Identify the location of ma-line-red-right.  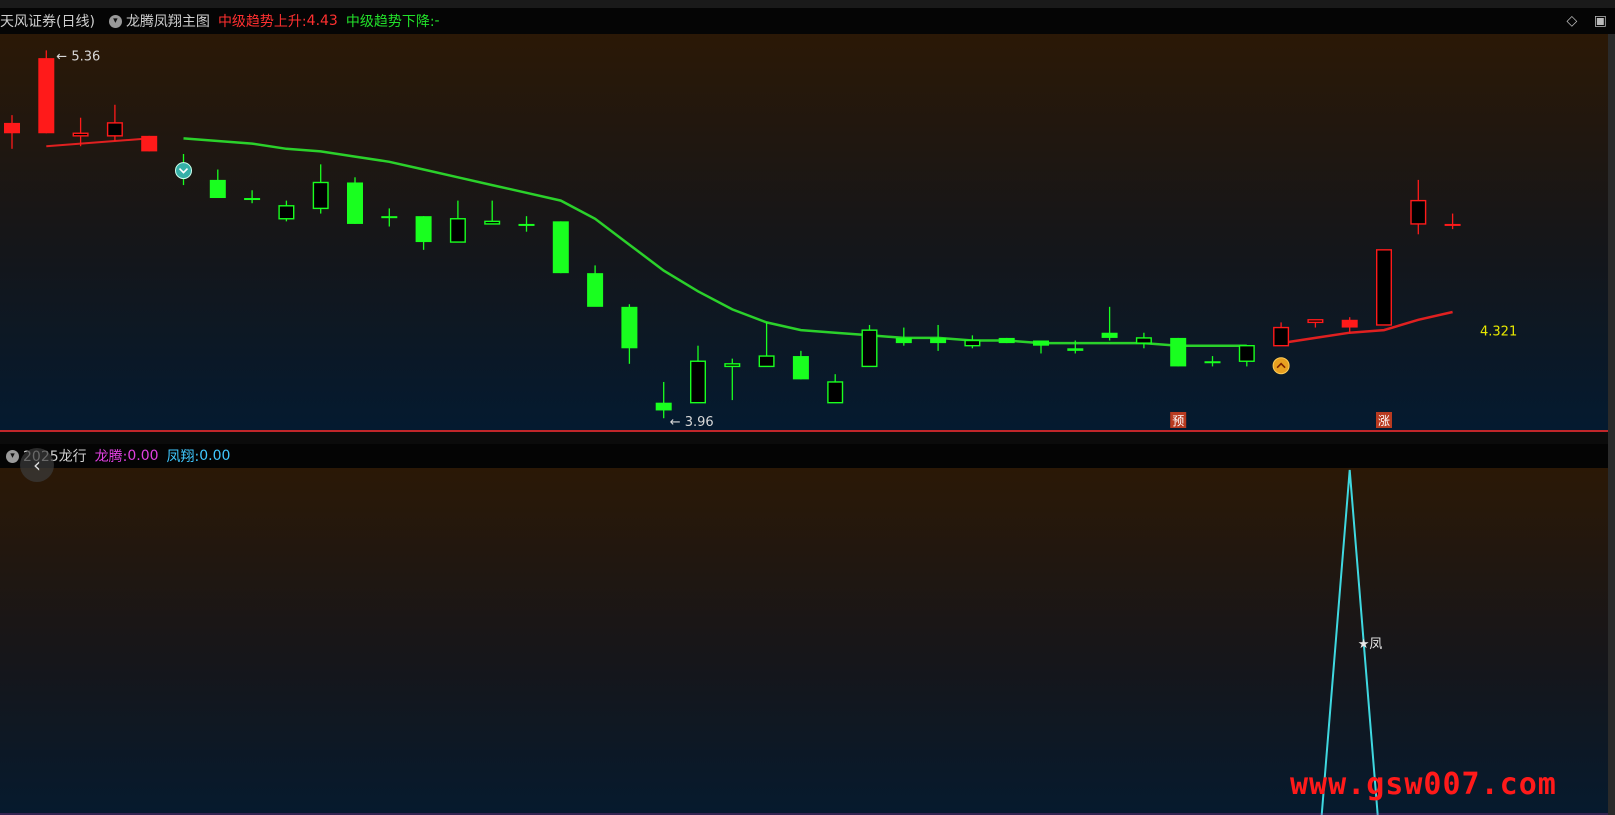
(1366, 327).